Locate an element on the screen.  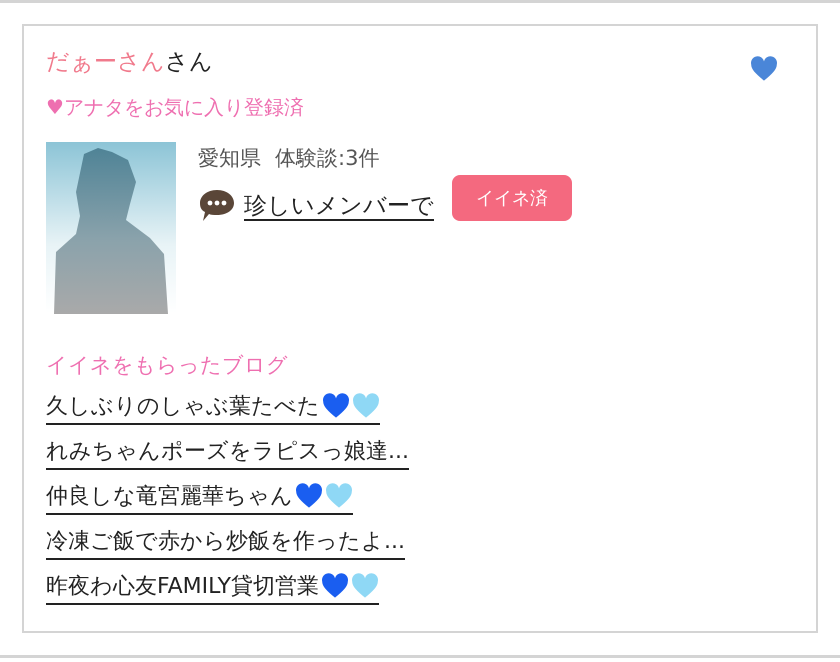
section-heading: イイネをもらったブログ is located at coordinates (167, 365).